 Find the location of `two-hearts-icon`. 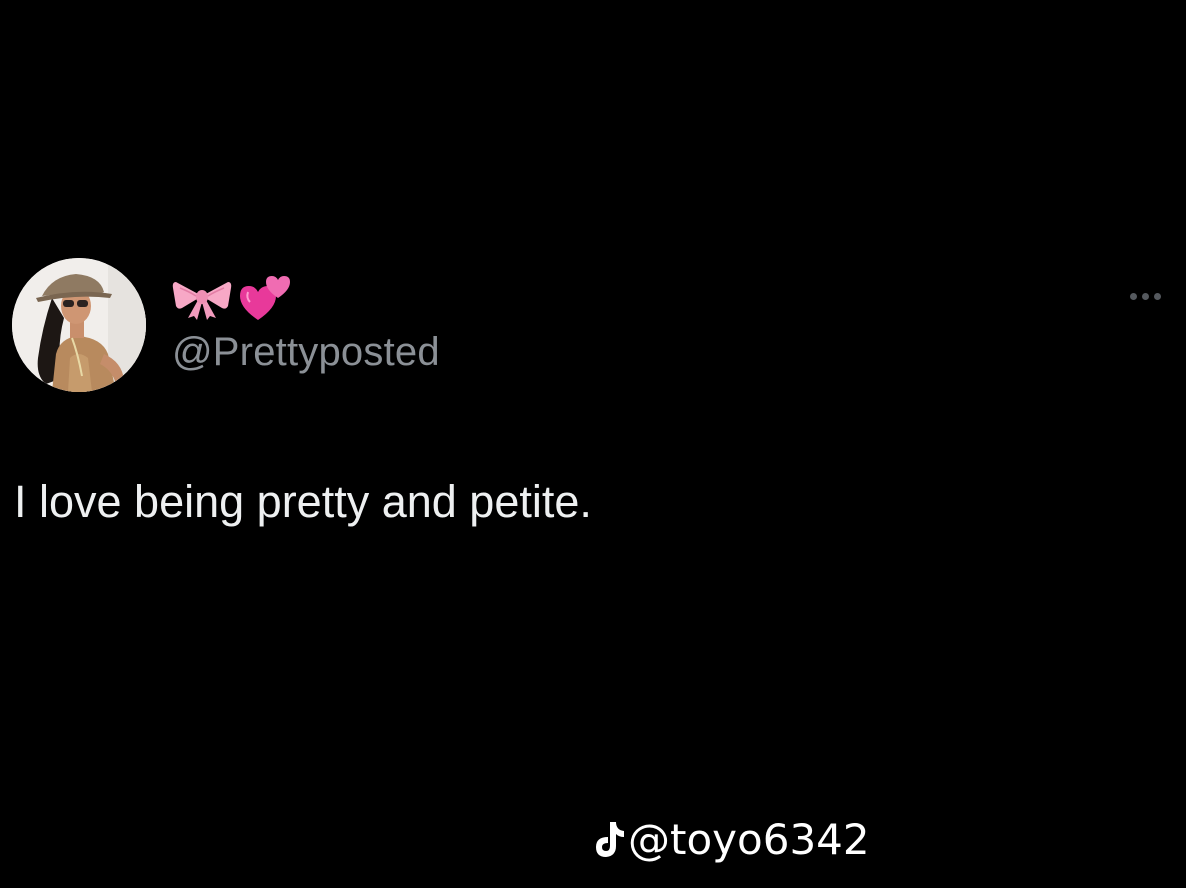

two-hearts-icon is located at coordinates (265, 298).